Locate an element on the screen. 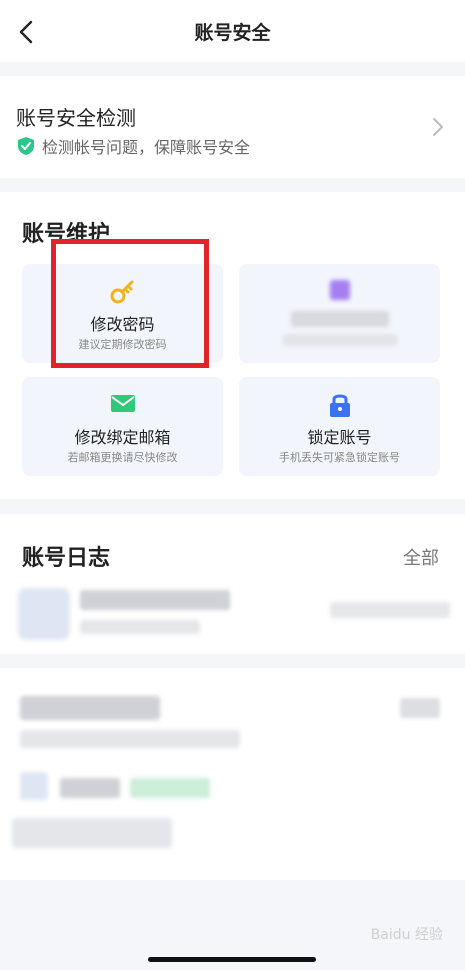 This screenshot has width=465, height=970. lock-icon is located at coordinates (339, 405).